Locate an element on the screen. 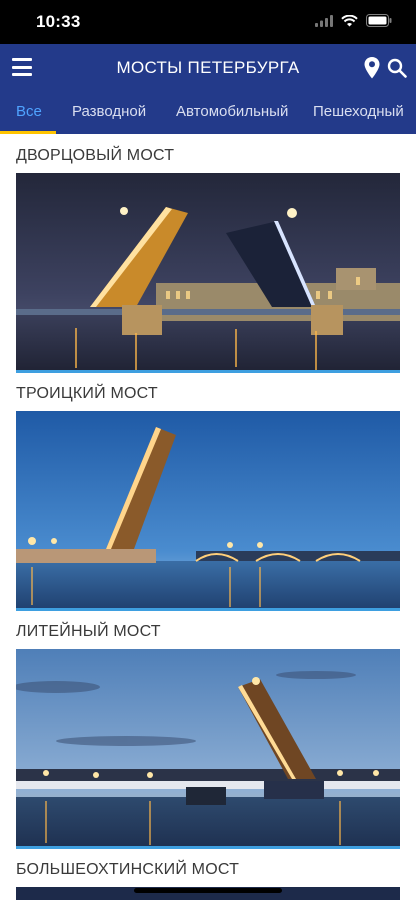  wifi-icon is located at coordinates (349, 20).